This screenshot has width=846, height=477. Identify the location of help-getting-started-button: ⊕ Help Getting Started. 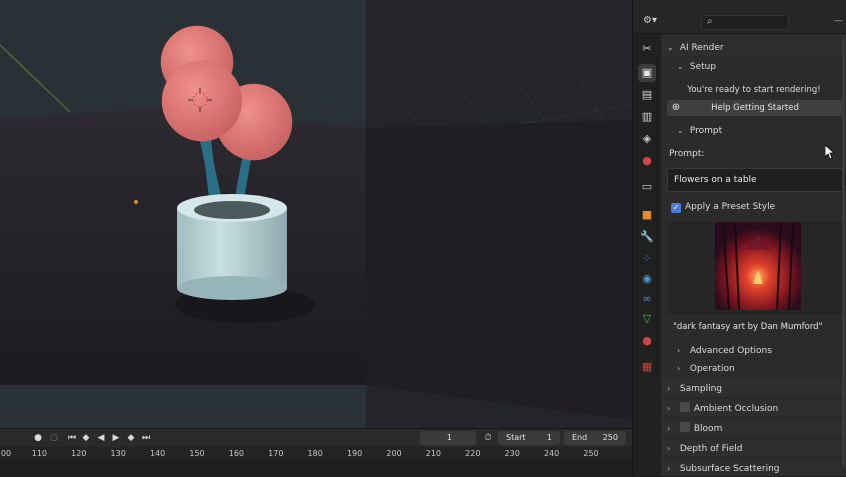
(755, 108).